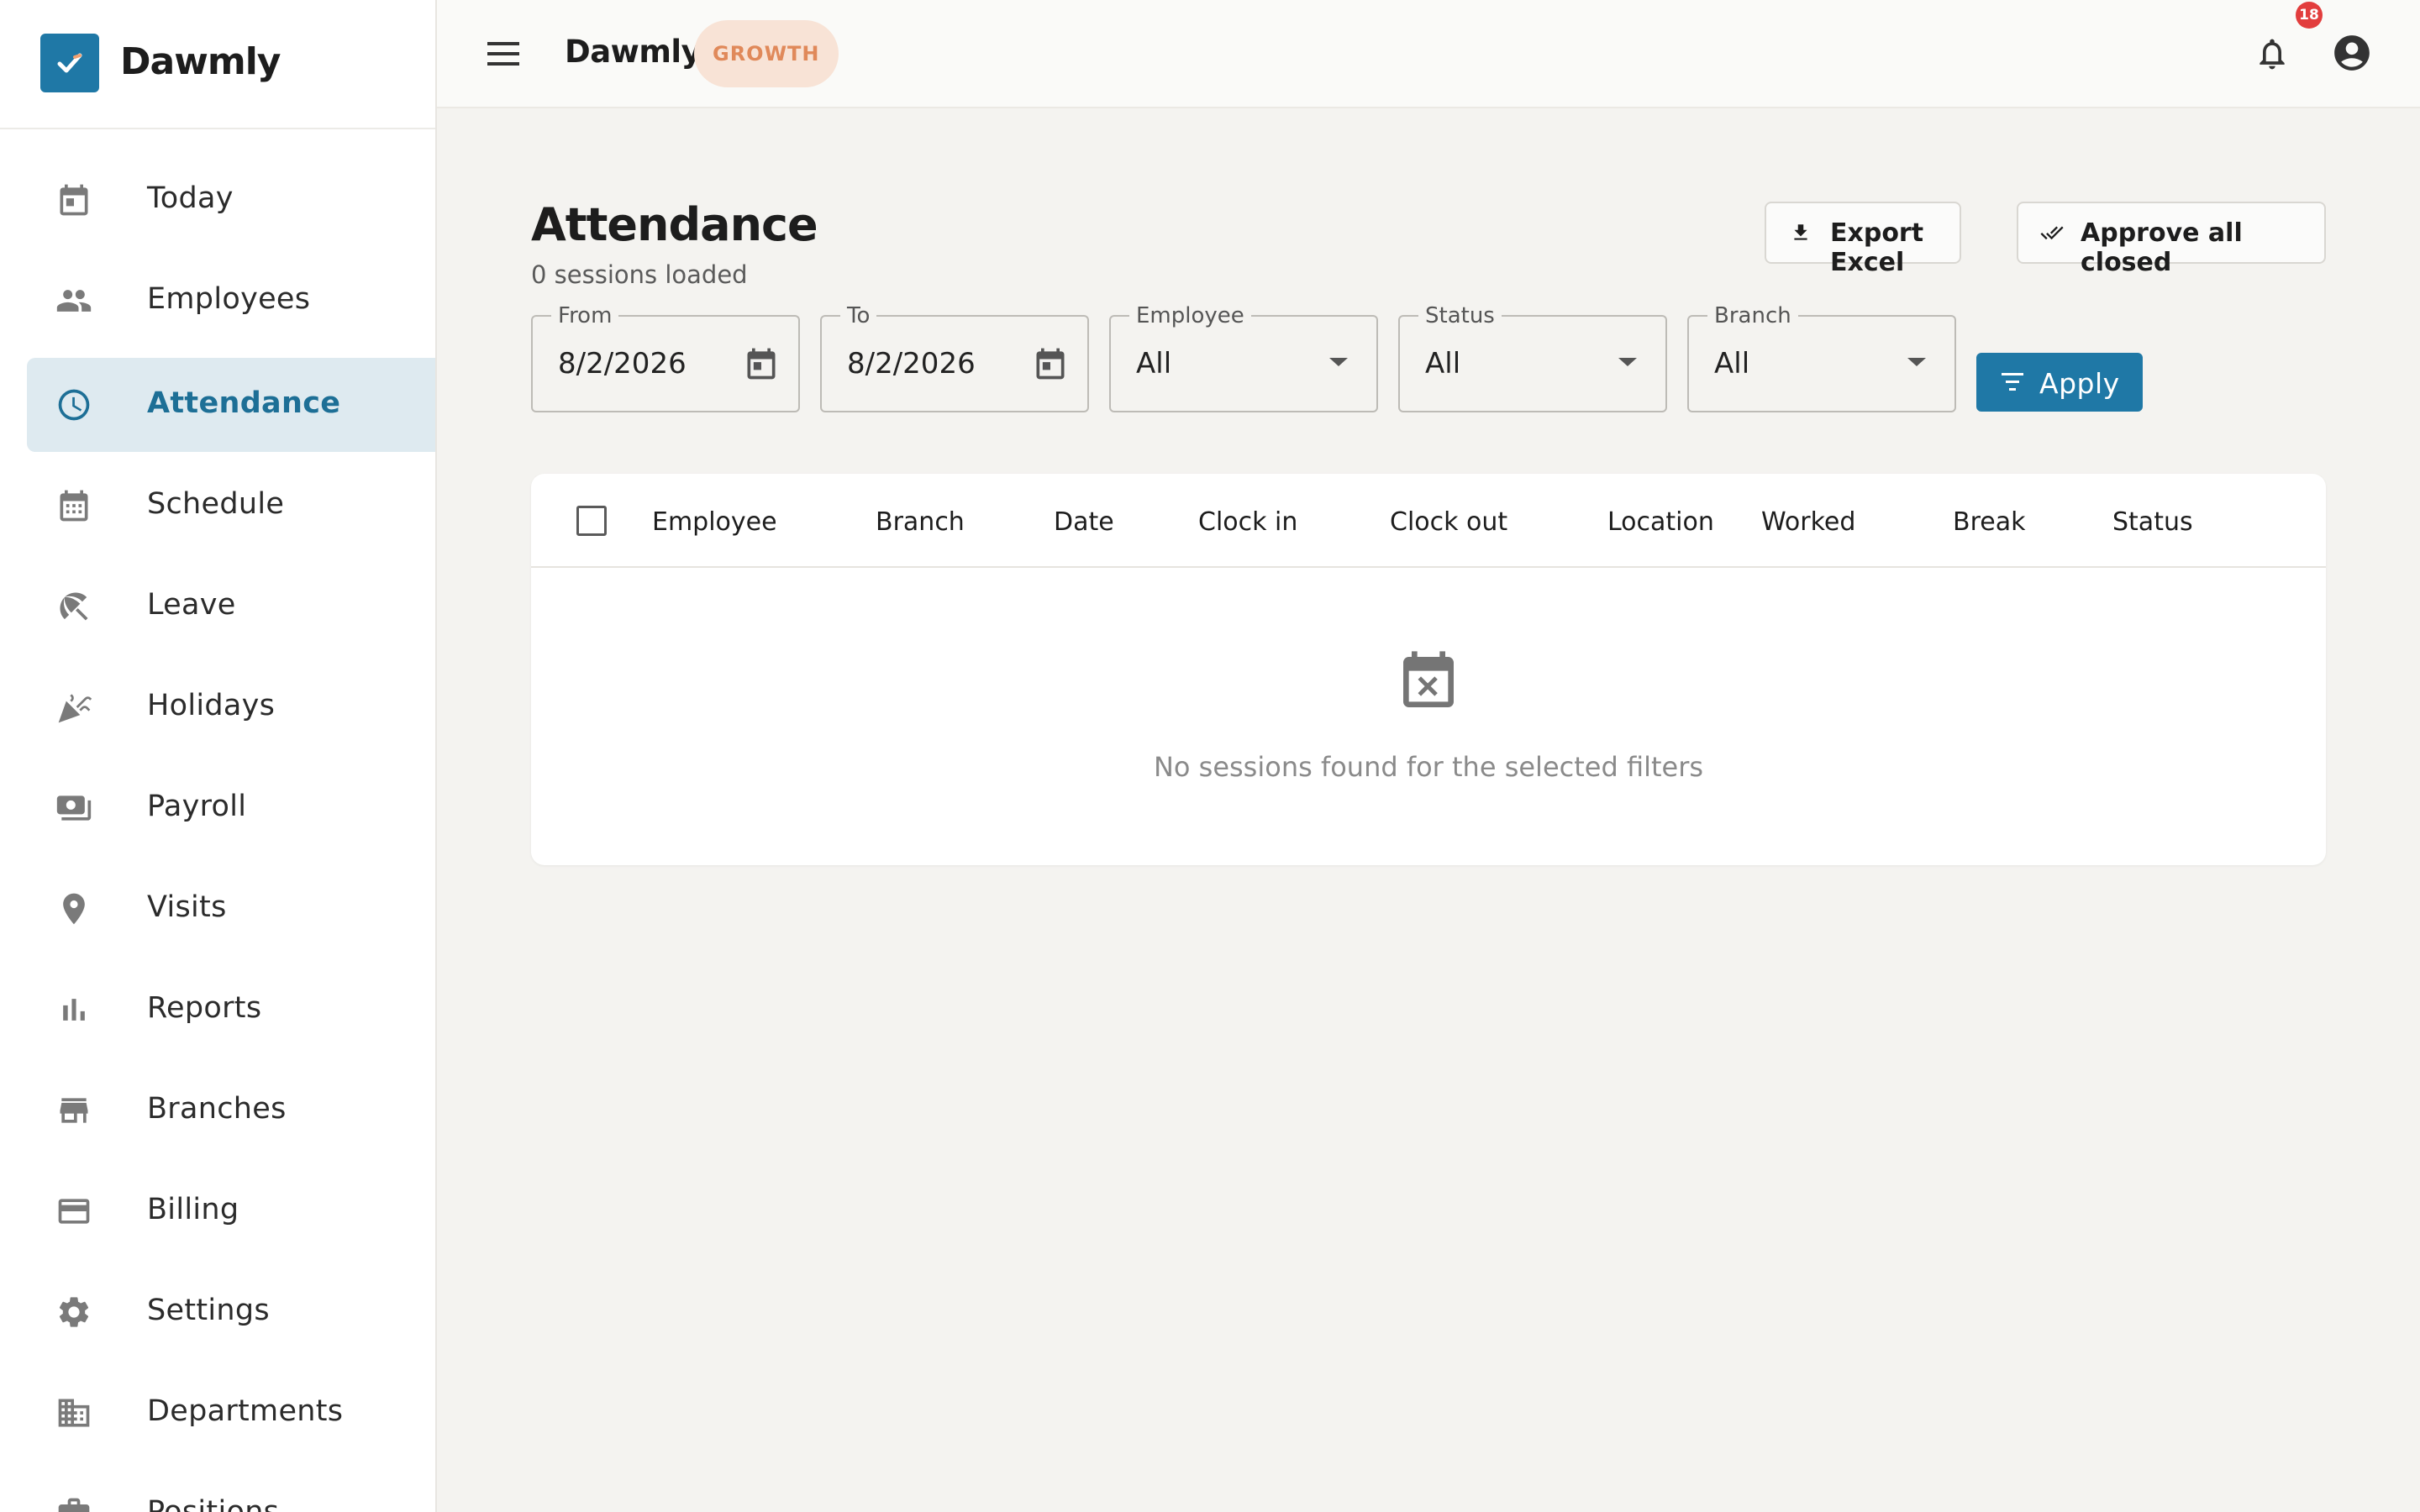 This screenshot has height=1512, width=2420. I want to click on sidebar-item-settings: Settings, so click(231, 1312).